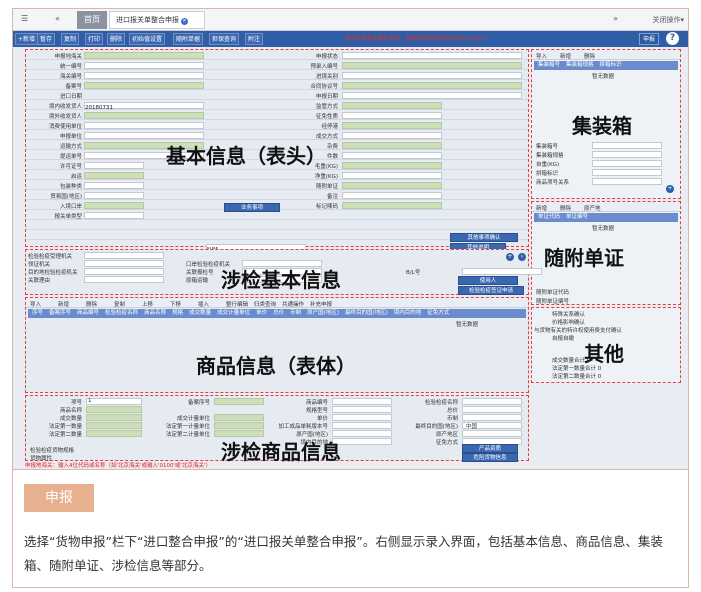  I want to click on goods-column-header: 征免方式, so click(438, 313).